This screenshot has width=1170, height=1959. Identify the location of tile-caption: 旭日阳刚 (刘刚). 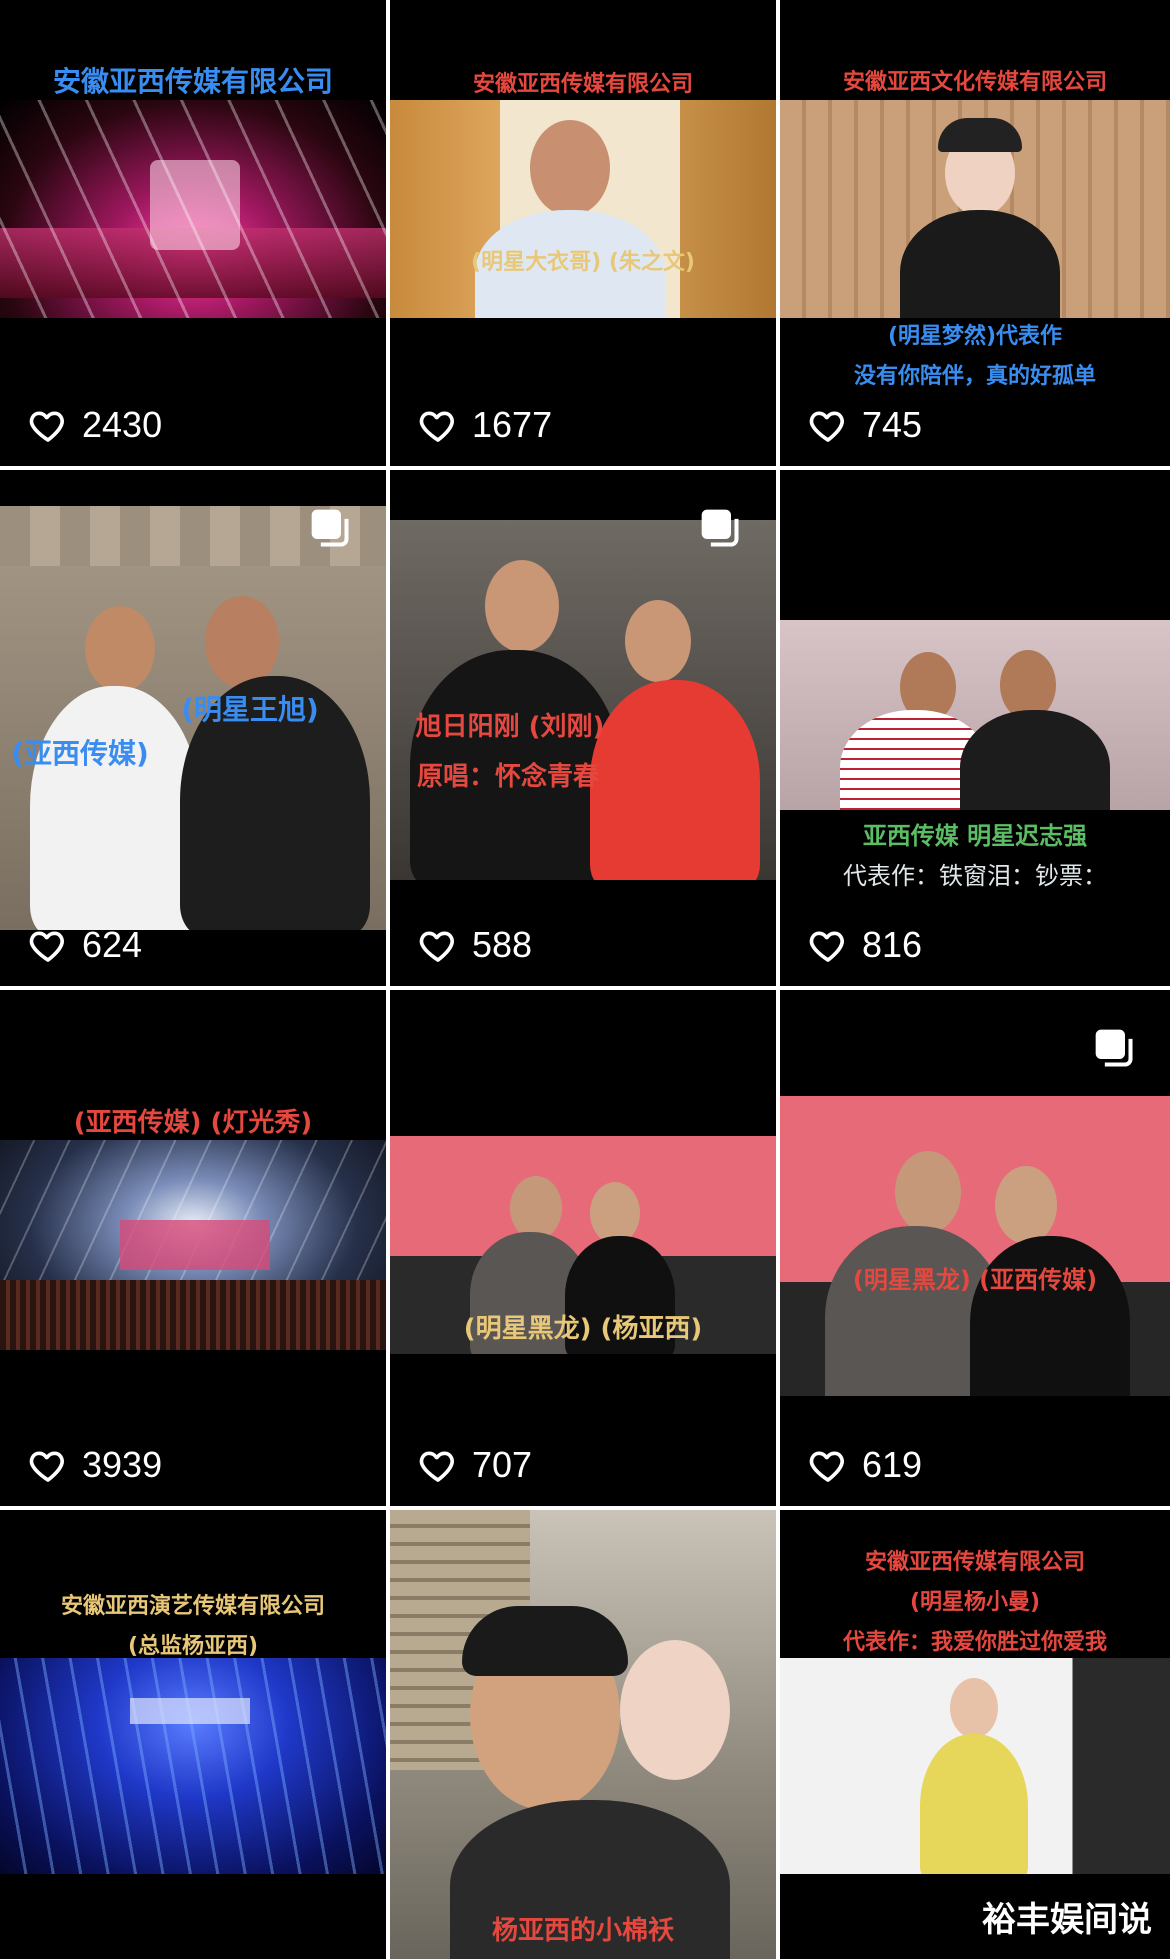
(510, 727).